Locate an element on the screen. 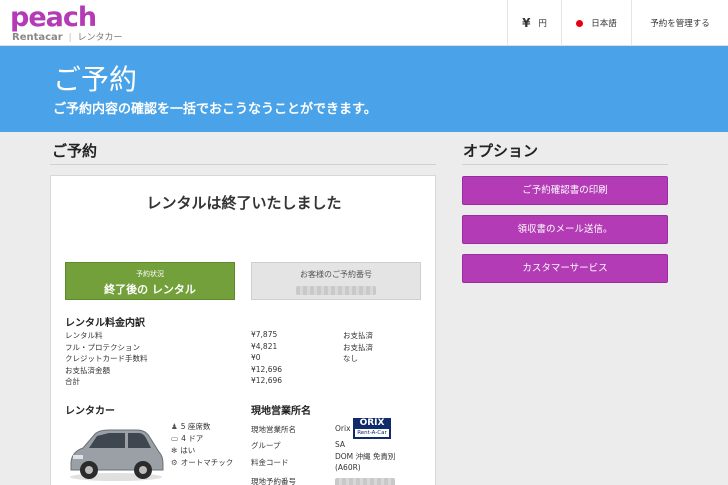  fee-amount: ¥0 is located at coordinates (256, 357).